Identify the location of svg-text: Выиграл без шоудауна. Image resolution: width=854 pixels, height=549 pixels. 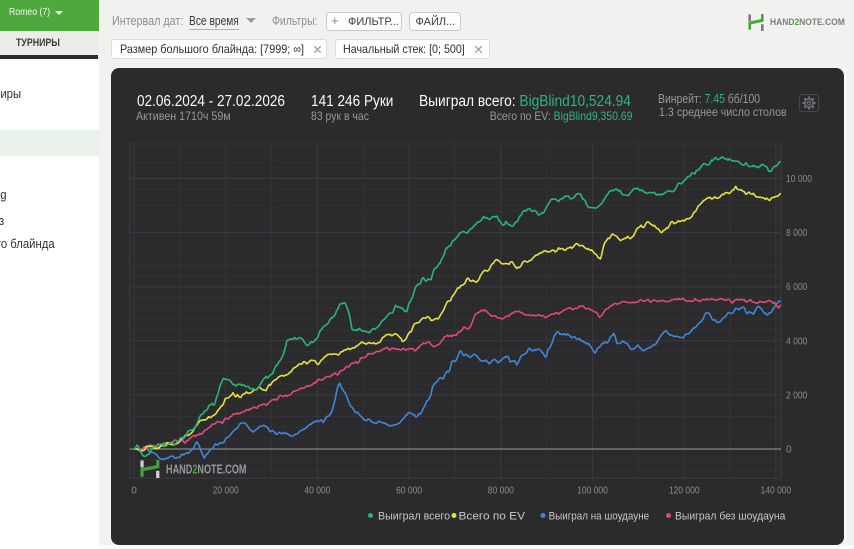
(730, 517).